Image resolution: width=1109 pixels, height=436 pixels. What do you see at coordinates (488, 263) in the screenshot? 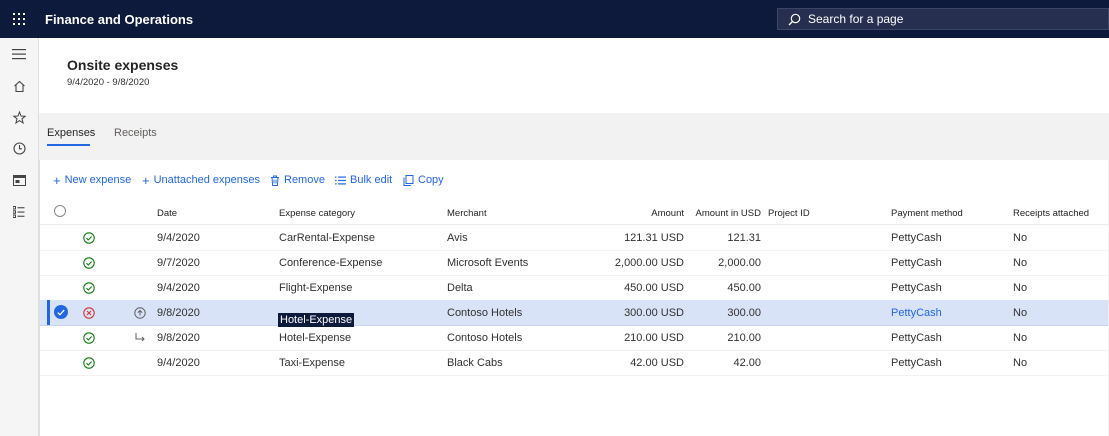
I see `cell-merchant: Microsoft Events` at bounding box center [488, 263].